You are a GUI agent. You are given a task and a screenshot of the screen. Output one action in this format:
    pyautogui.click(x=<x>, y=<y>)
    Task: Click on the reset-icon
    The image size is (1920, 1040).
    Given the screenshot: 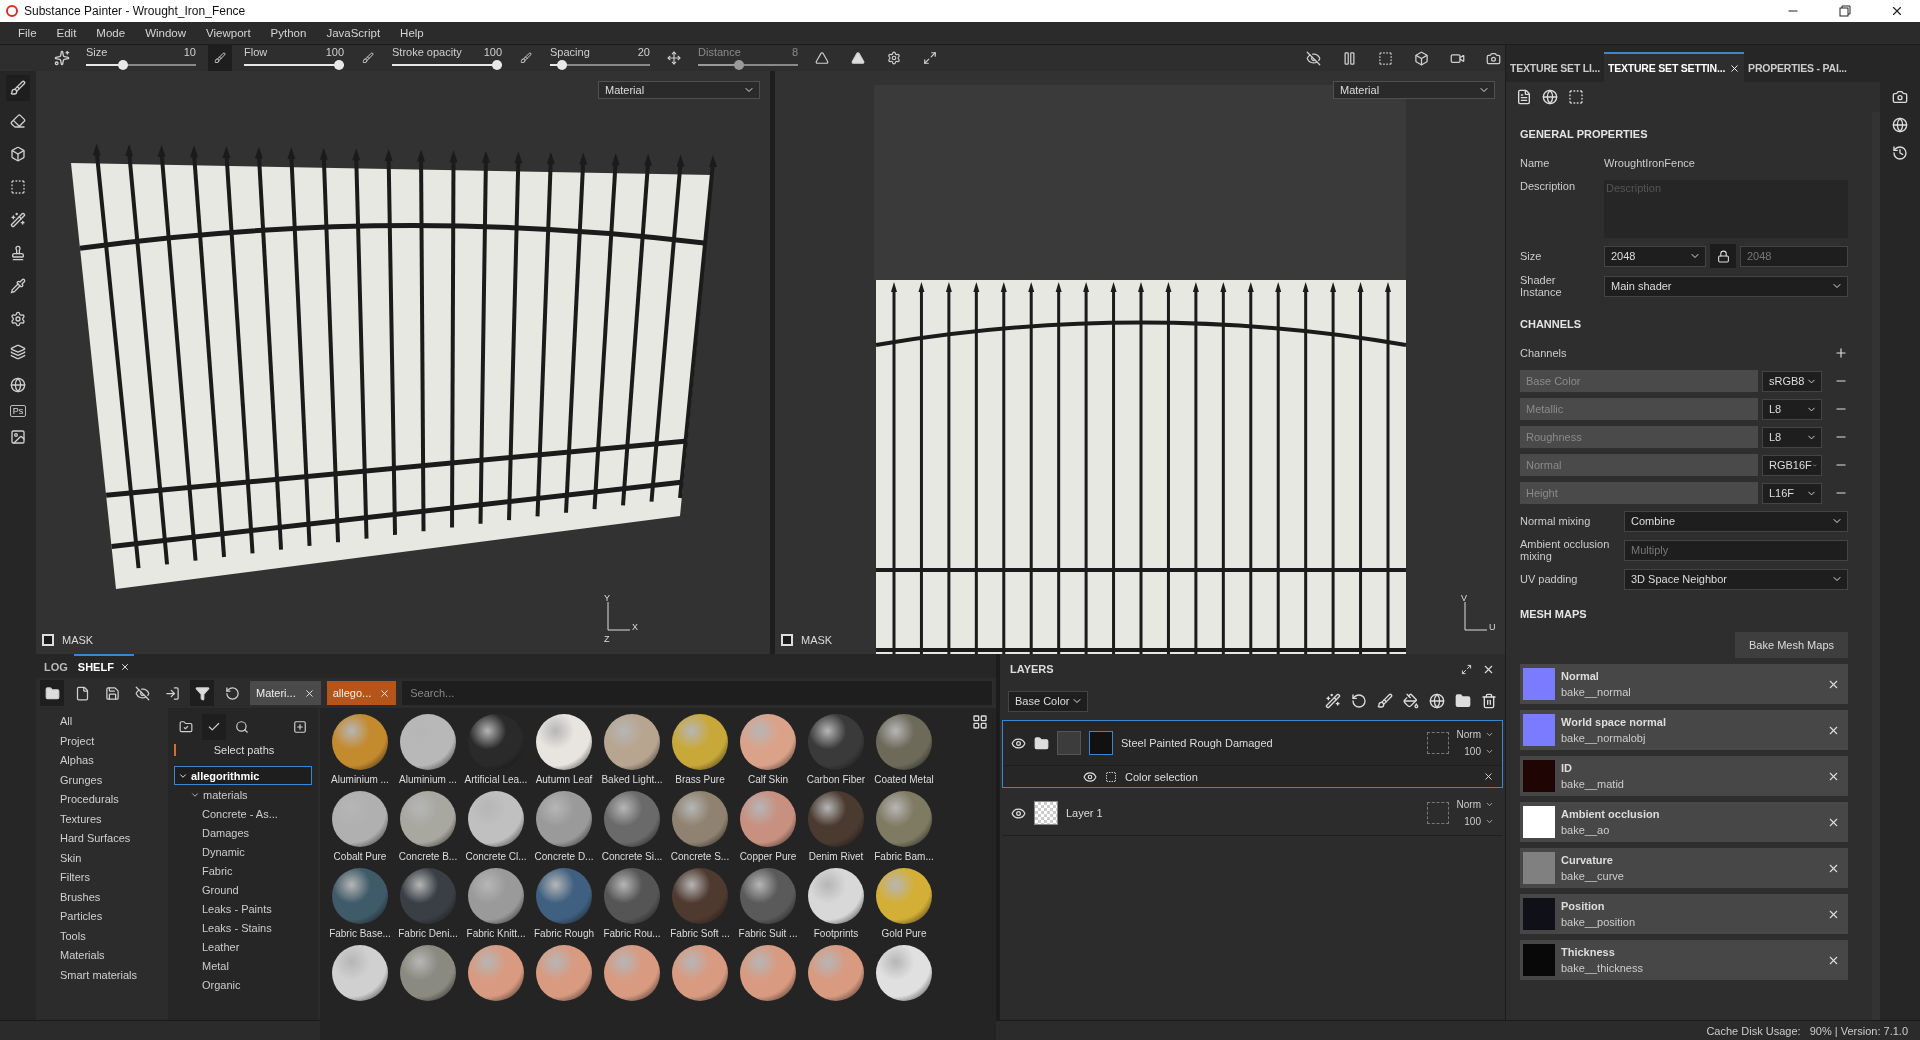 What is the action you would take?
    pyautogui.click(x=232, y=693)
    